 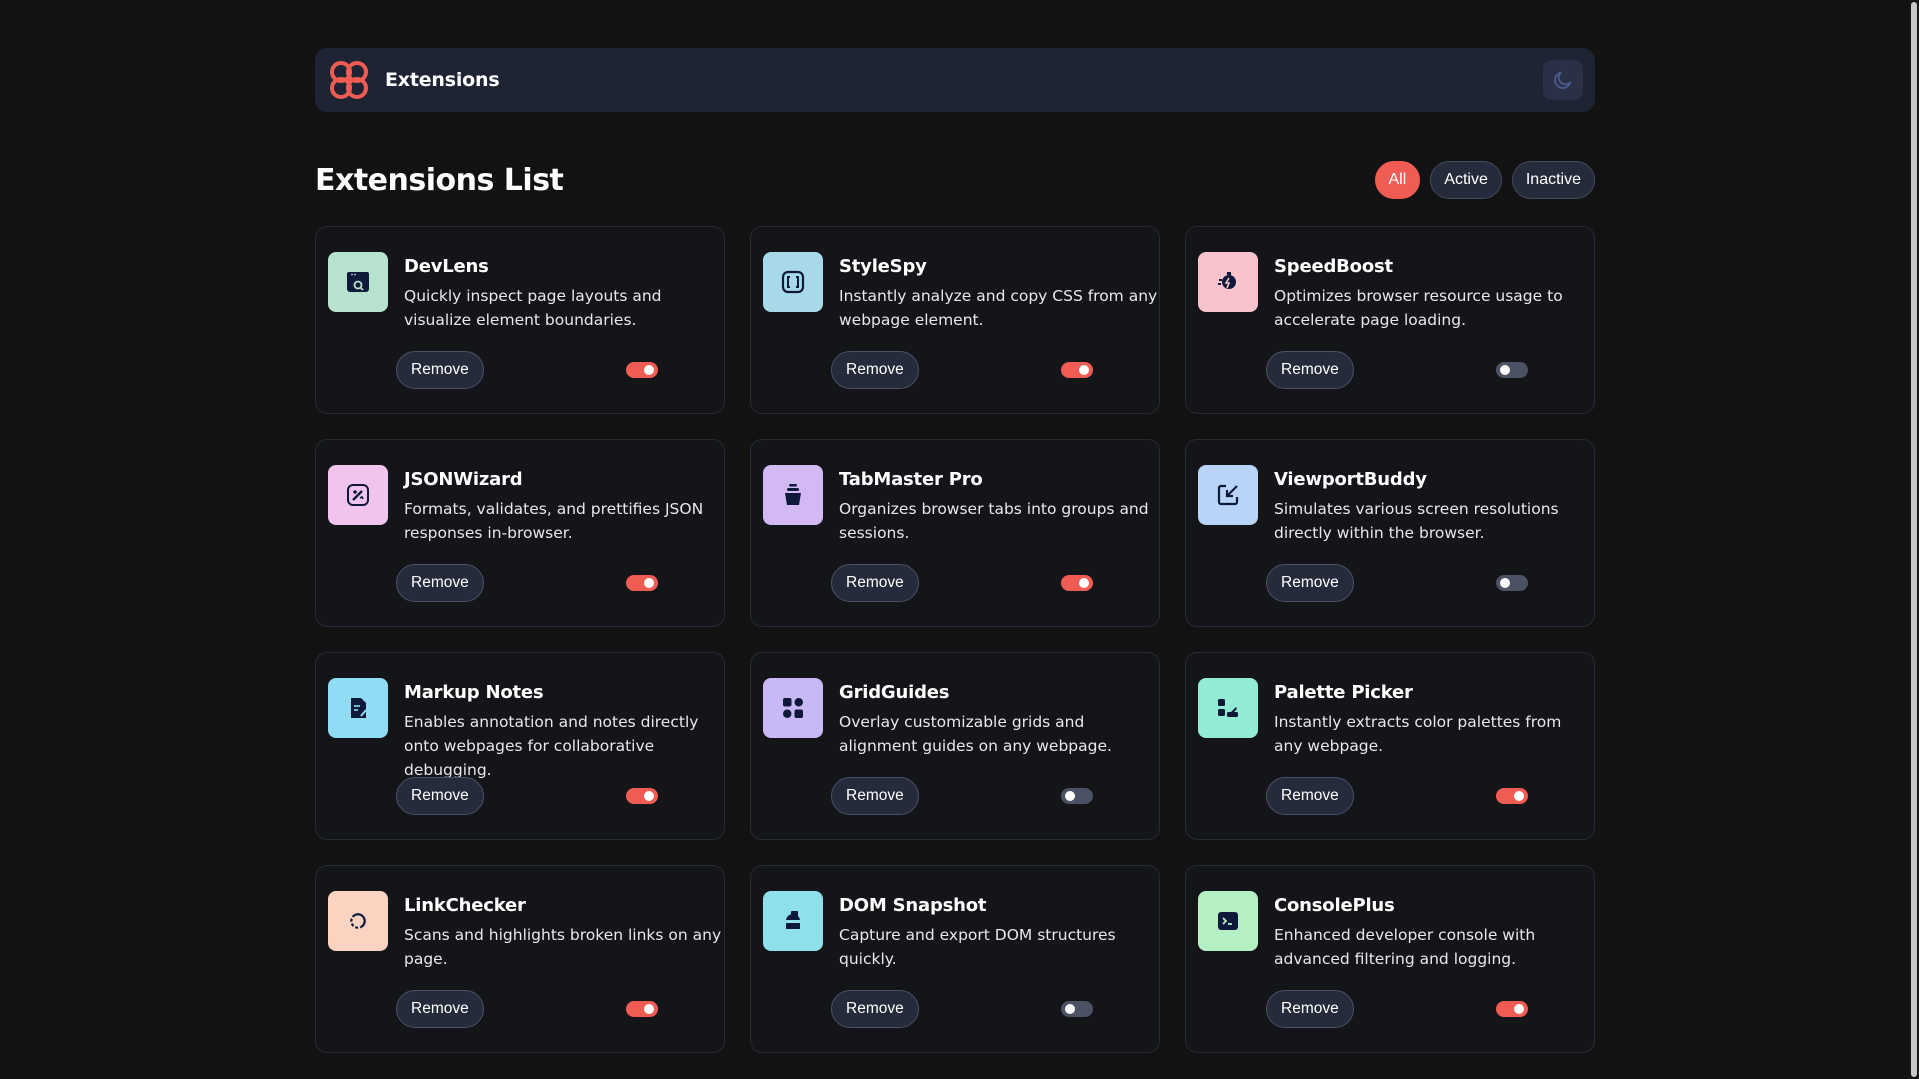 I want to click on extension-name: Markup Notes, so click(x=474, y=692).